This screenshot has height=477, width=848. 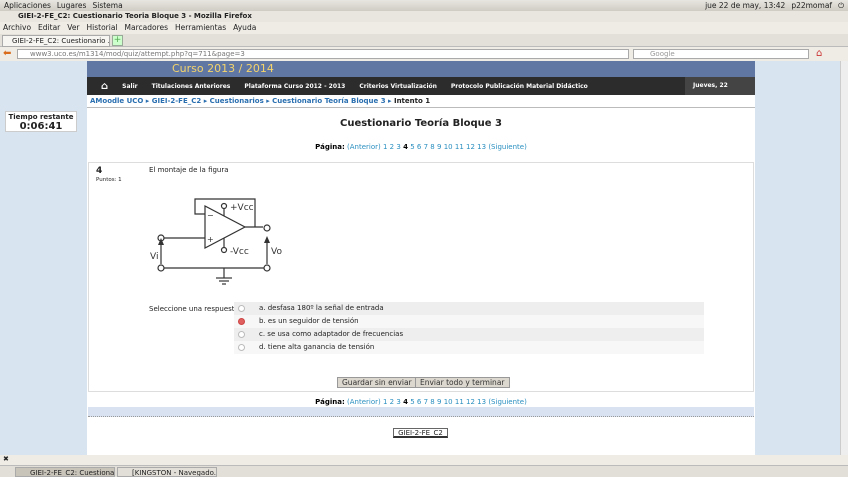 What do you see at coordinates (241, 321) in the screenshot?
I see `radio-b` at bounding box center [241, 321].